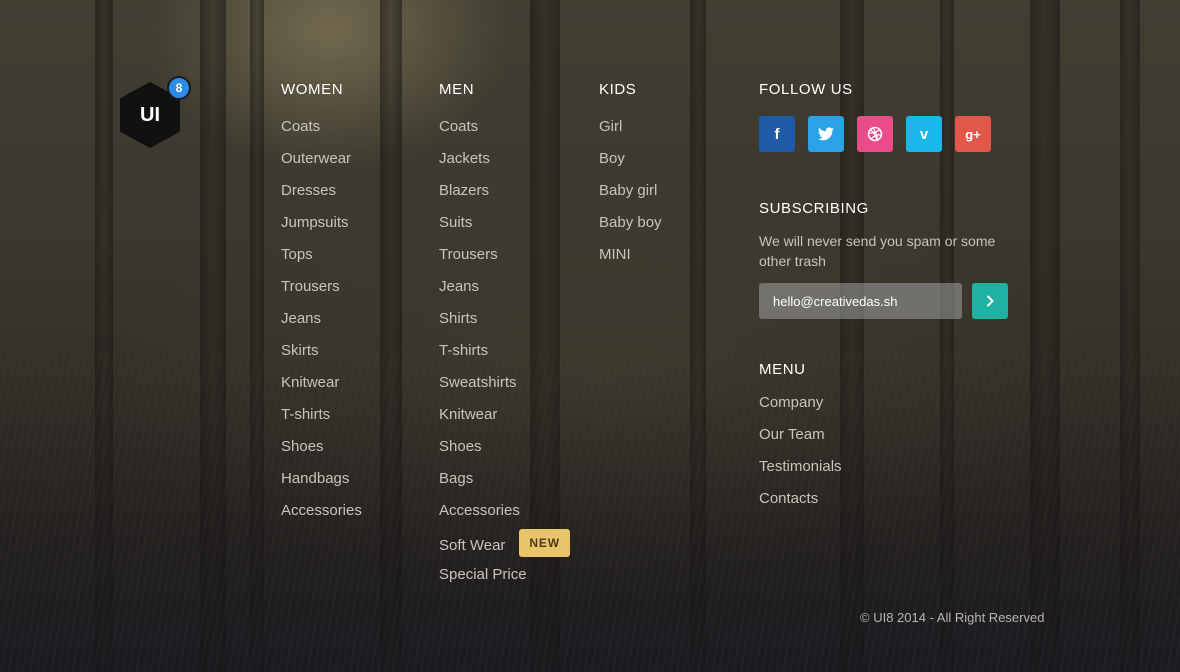  I want to click on email-input, so click(860, 301).